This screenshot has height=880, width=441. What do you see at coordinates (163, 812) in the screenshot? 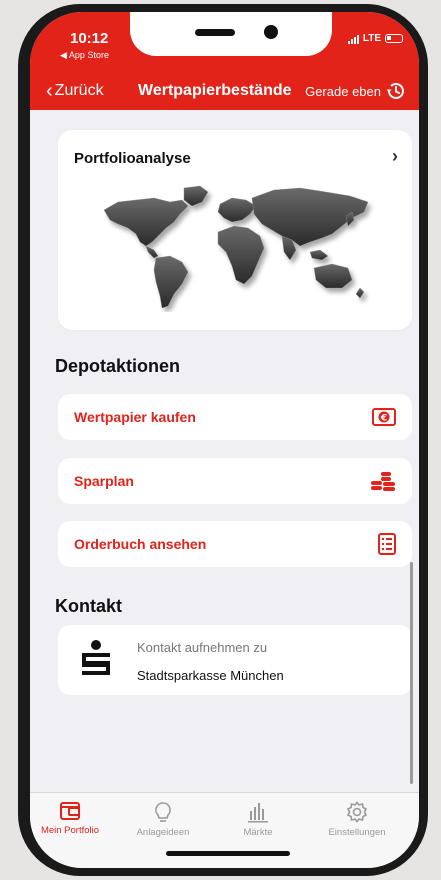
I see `lightbulb-icon` at bounding box center [163, 812].